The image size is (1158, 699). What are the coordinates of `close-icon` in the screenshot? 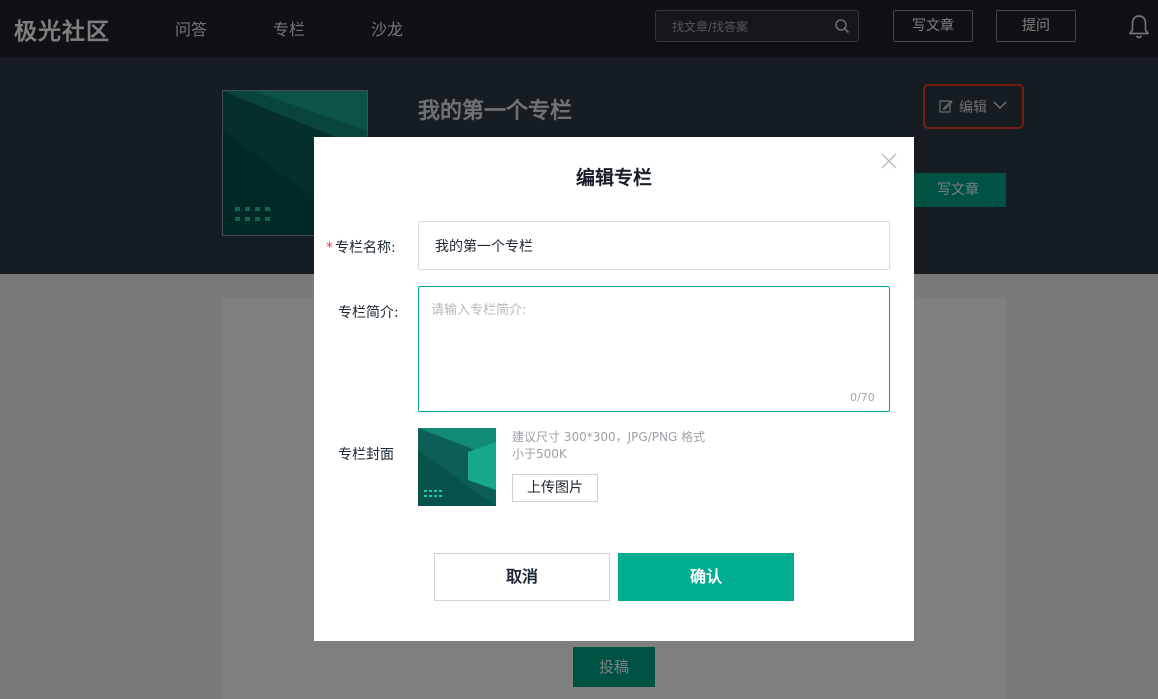 It's located at (889, 161).